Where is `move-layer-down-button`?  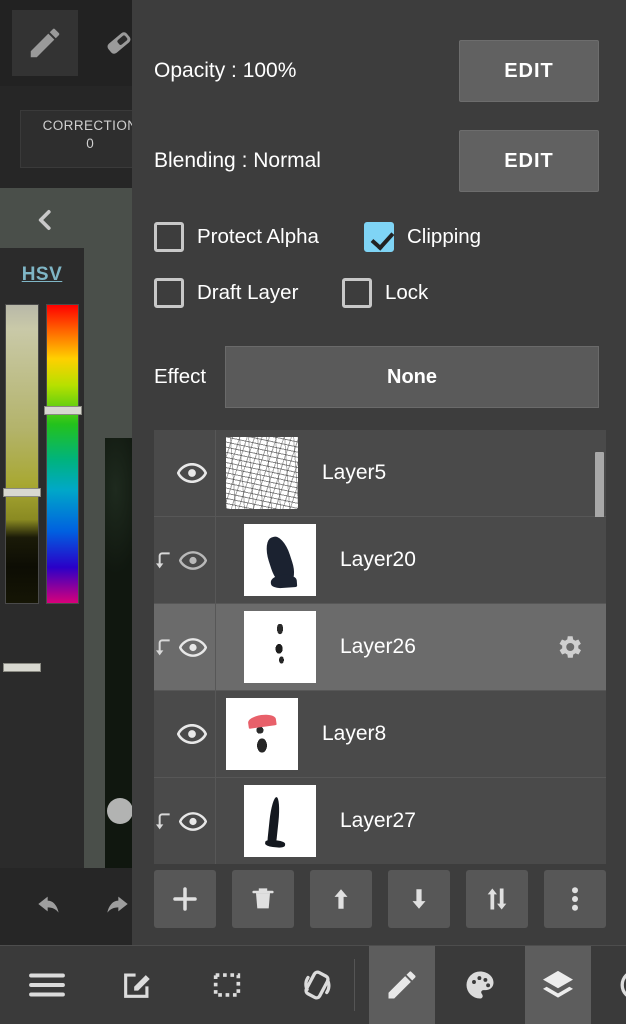
move-layer-down-button is located at coordinates (419, 899).